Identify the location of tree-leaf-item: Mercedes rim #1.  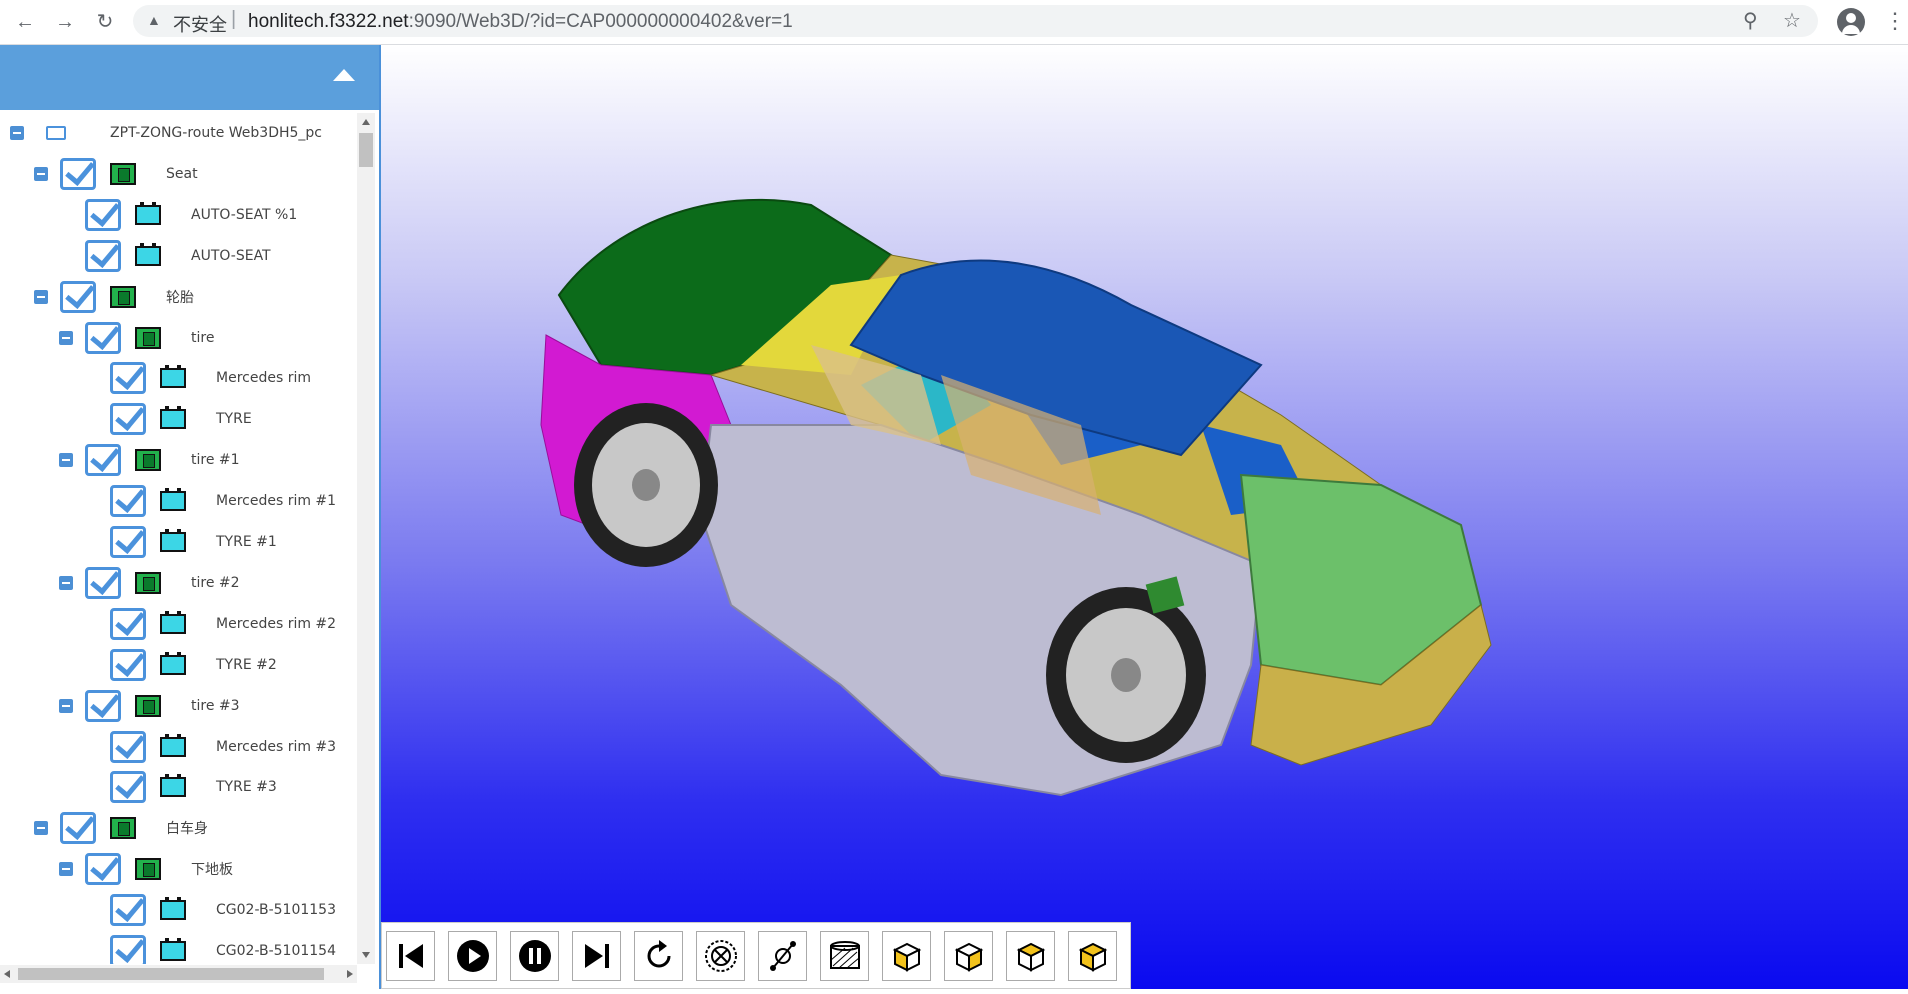
(223, 501).